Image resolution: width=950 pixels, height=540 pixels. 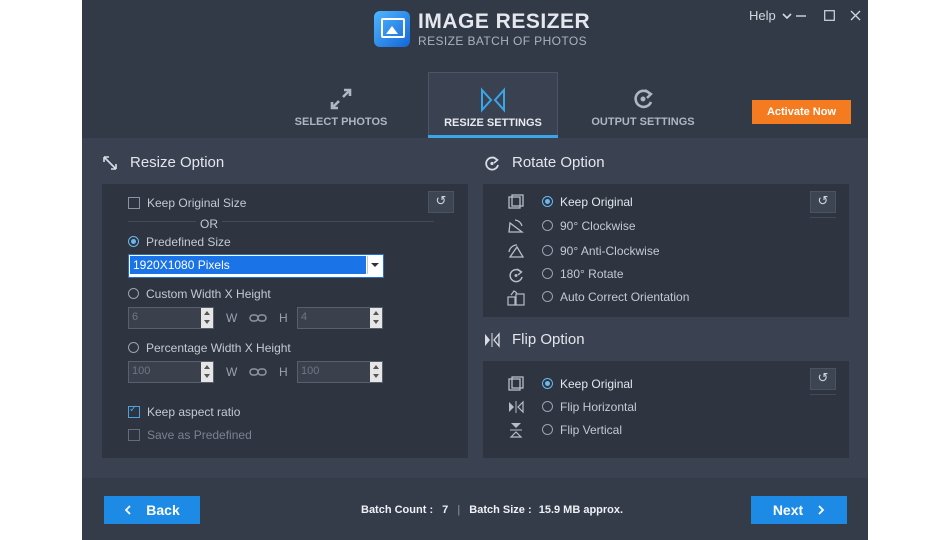 I want to click on section-label: Rotate Option, so click(x=558, y=162).